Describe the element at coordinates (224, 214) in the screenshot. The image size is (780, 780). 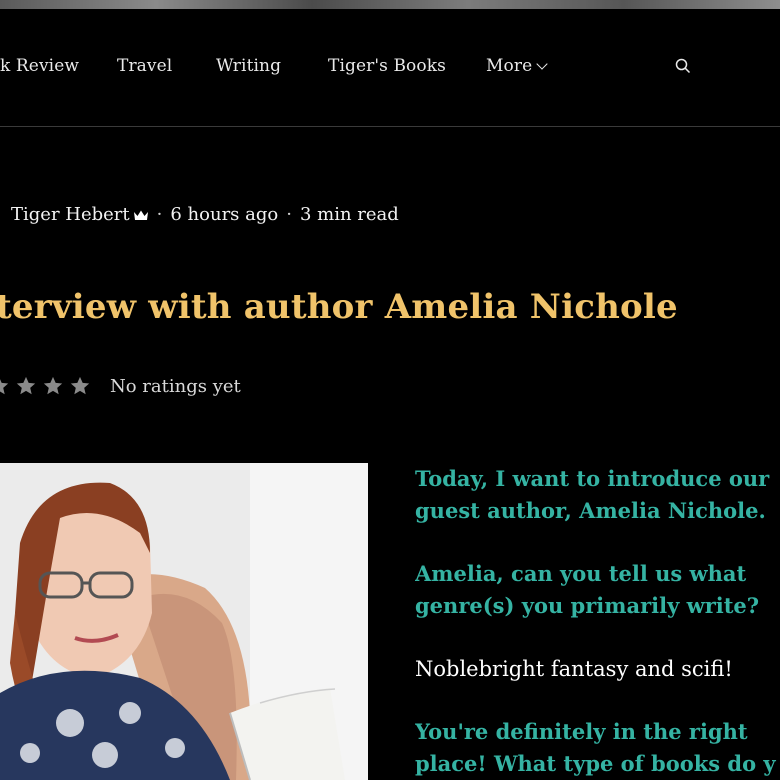
I see `post-time: 6 hours ago` at that location.